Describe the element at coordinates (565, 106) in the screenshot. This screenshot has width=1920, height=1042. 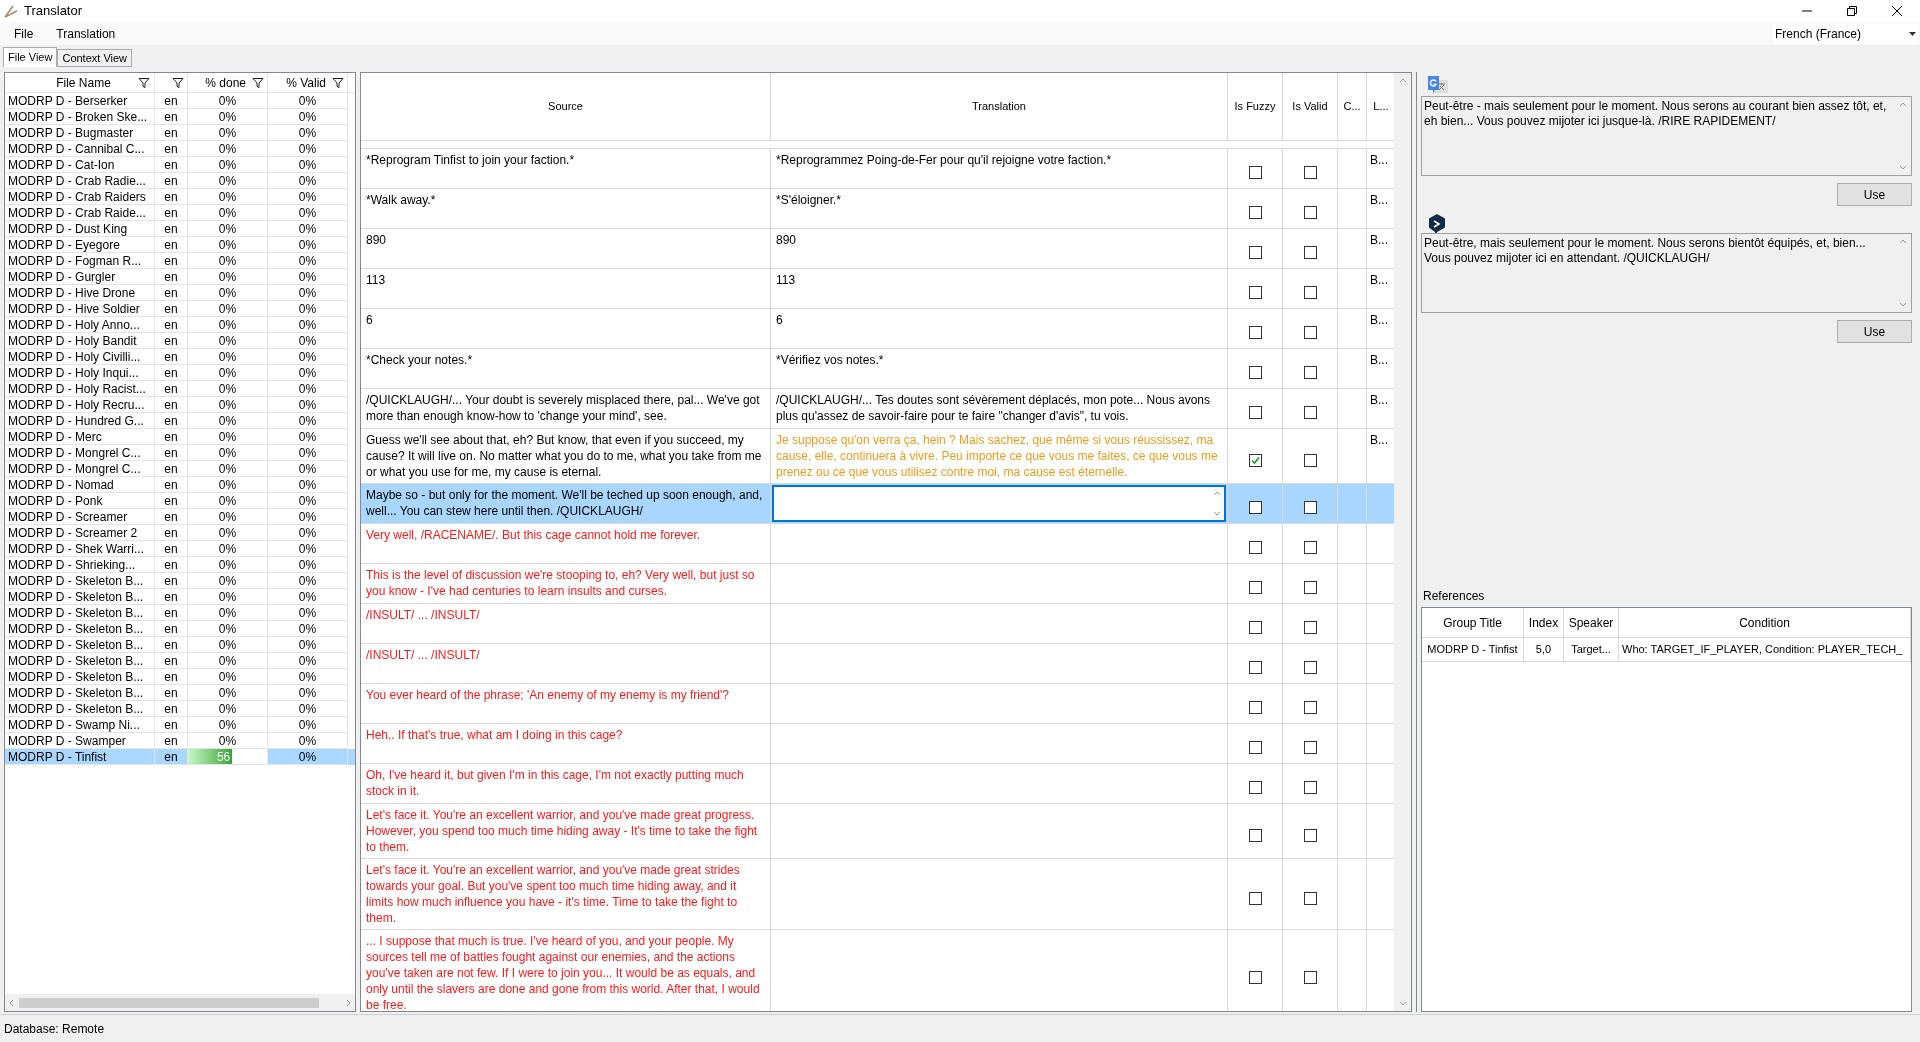
I see `column-header: Source` at that location.